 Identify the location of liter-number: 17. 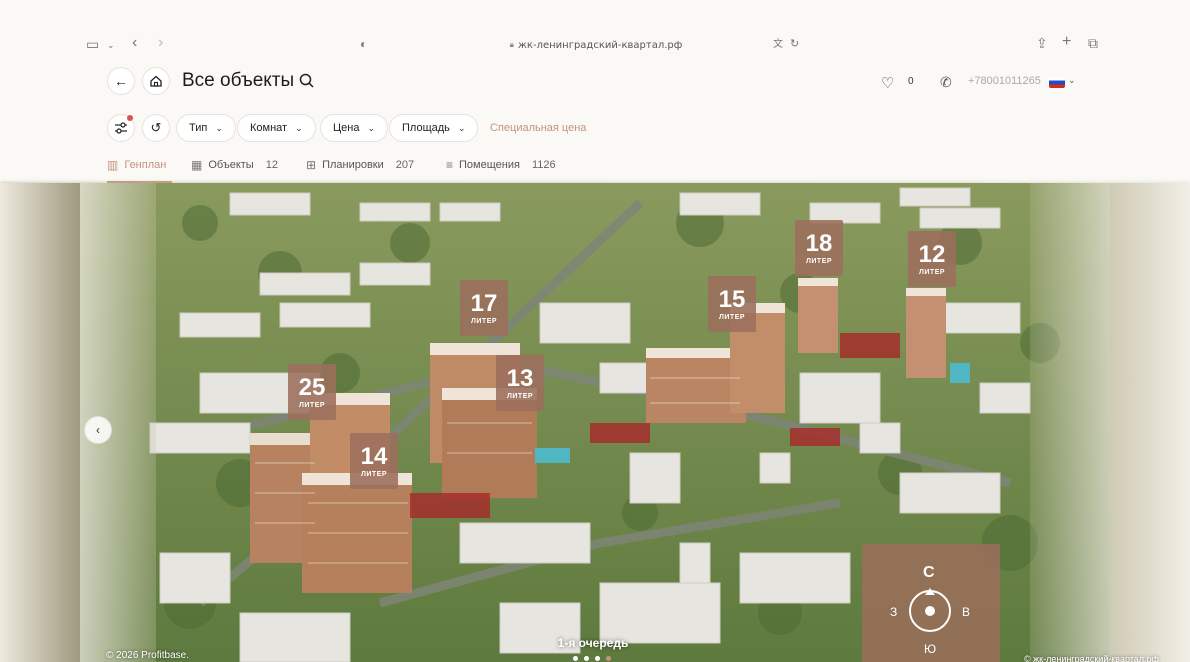
(484, 303).